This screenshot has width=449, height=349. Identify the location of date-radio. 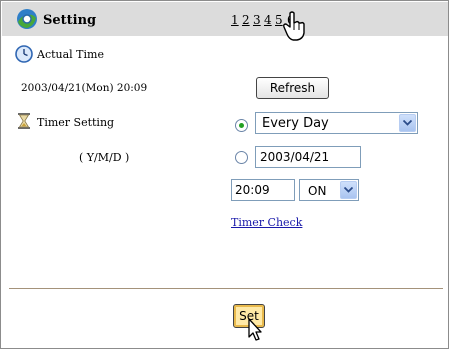
(241, 157).